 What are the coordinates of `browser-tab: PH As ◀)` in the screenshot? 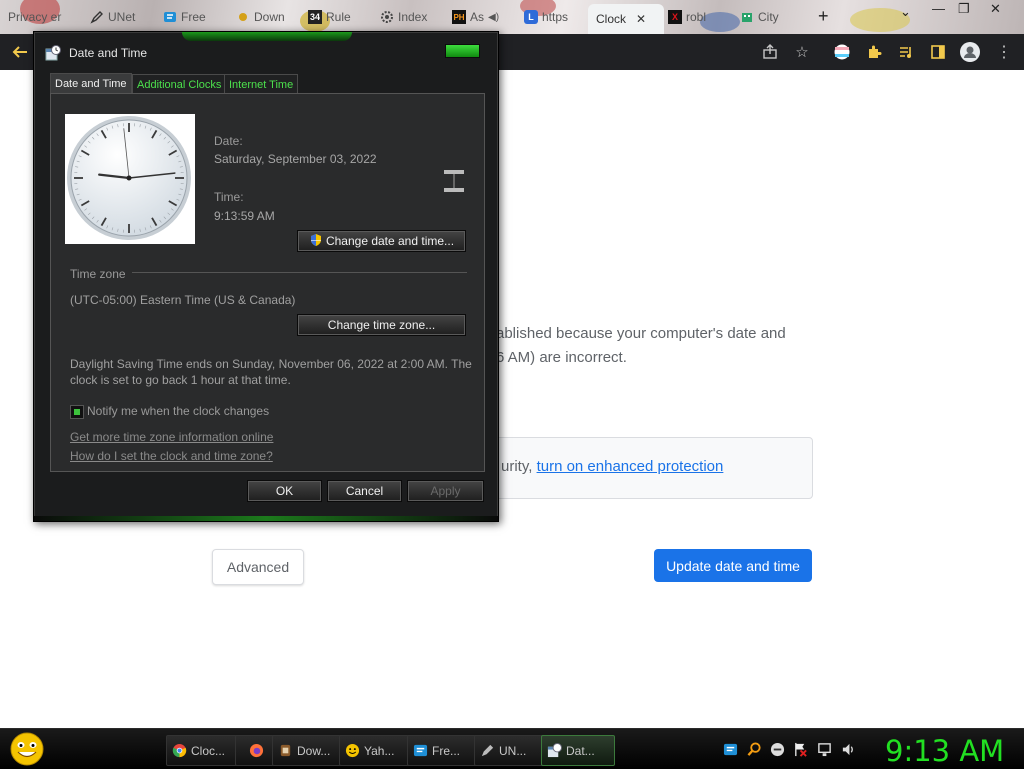 It's located at (481, 17).